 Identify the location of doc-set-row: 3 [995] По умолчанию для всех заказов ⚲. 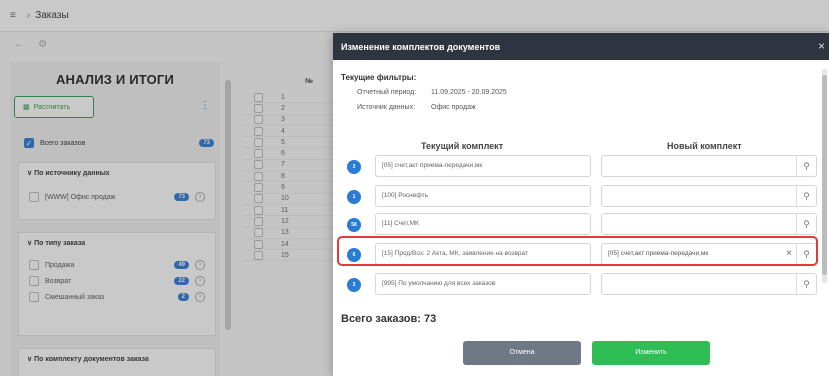
(578, 284).